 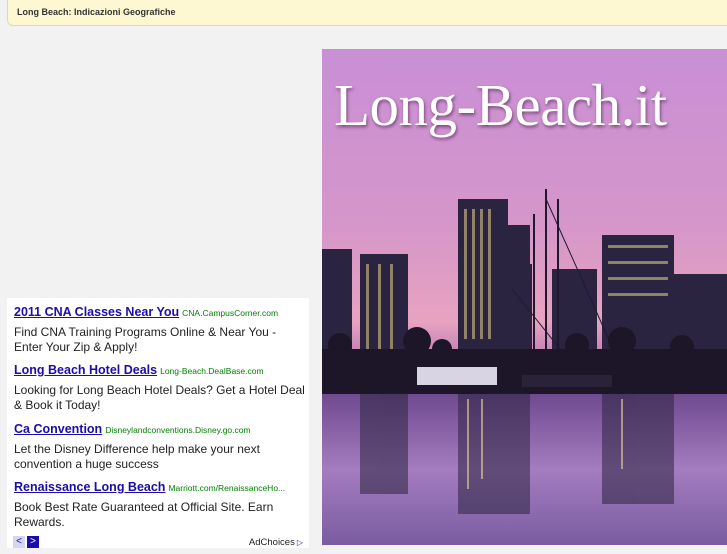 I want to click on ad-url: Long-Beach.DealBase.com, so click(x=211, y=371).